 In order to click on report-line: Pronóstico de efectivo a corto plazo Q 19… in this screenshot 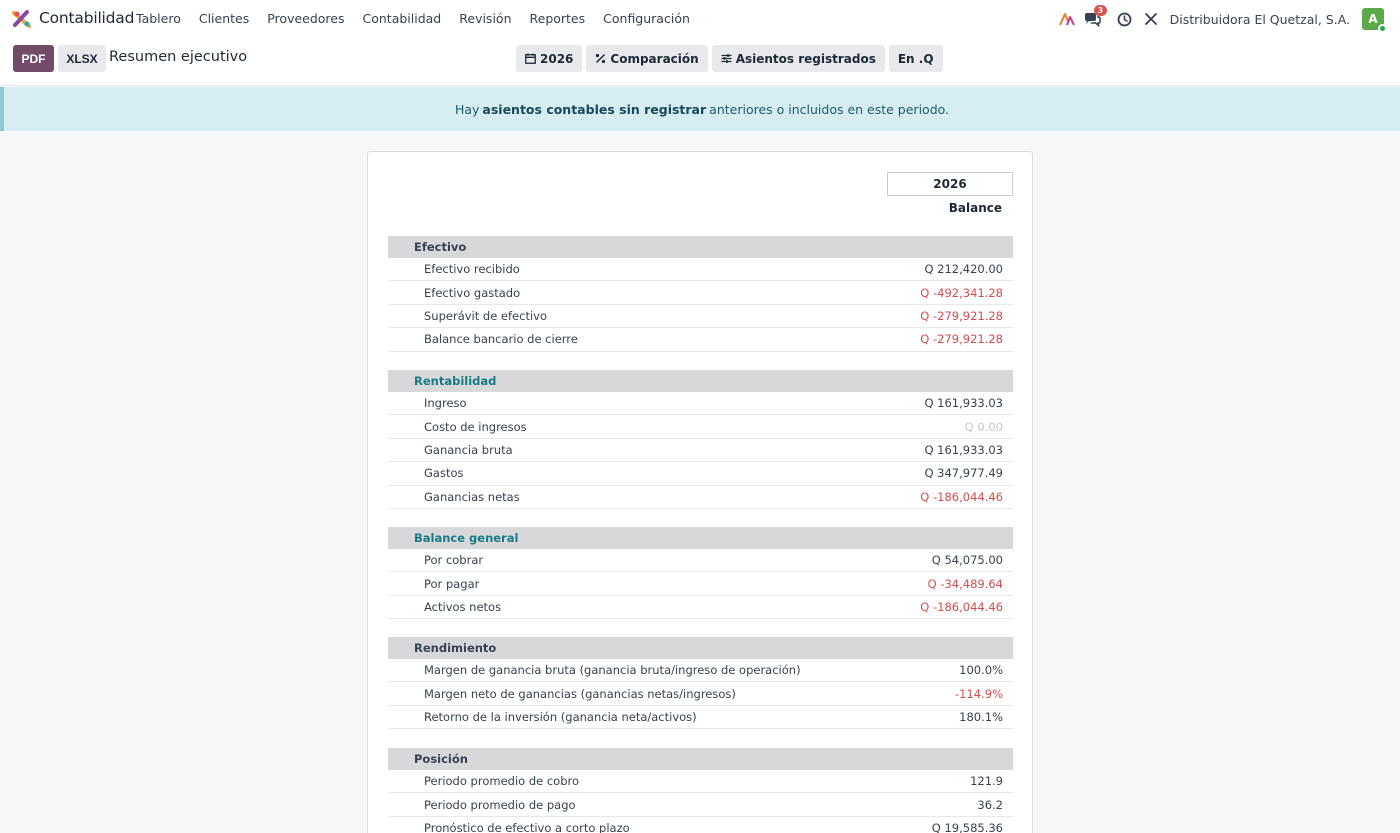, I will do `click(700, 825)`.